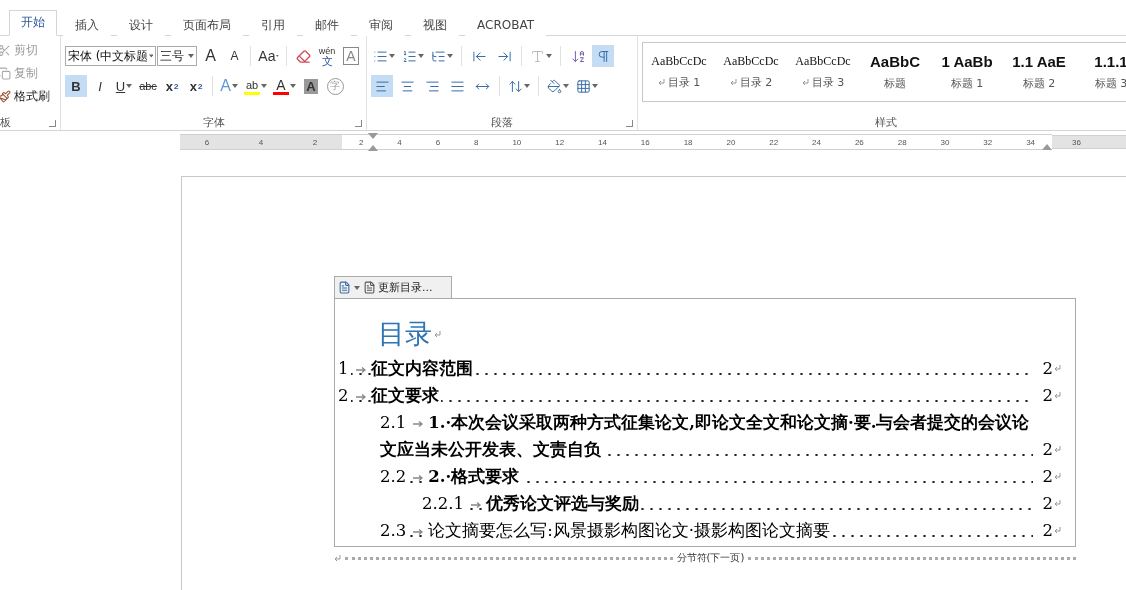 The width and height of the screenshot is (1126, 590). What do you see at coordinates (5, 96) in the screenshot?
I see `paintbrush-icon` at bounding box center [5, 96].